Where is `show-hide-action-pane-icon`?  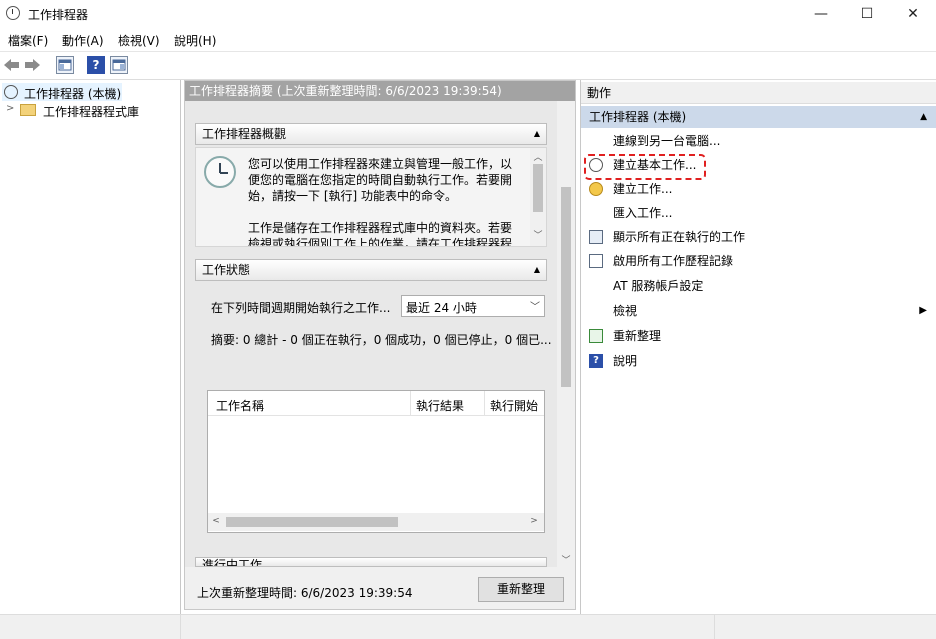 show-hide-action-pane-icon is located at coordinates (119, 65).